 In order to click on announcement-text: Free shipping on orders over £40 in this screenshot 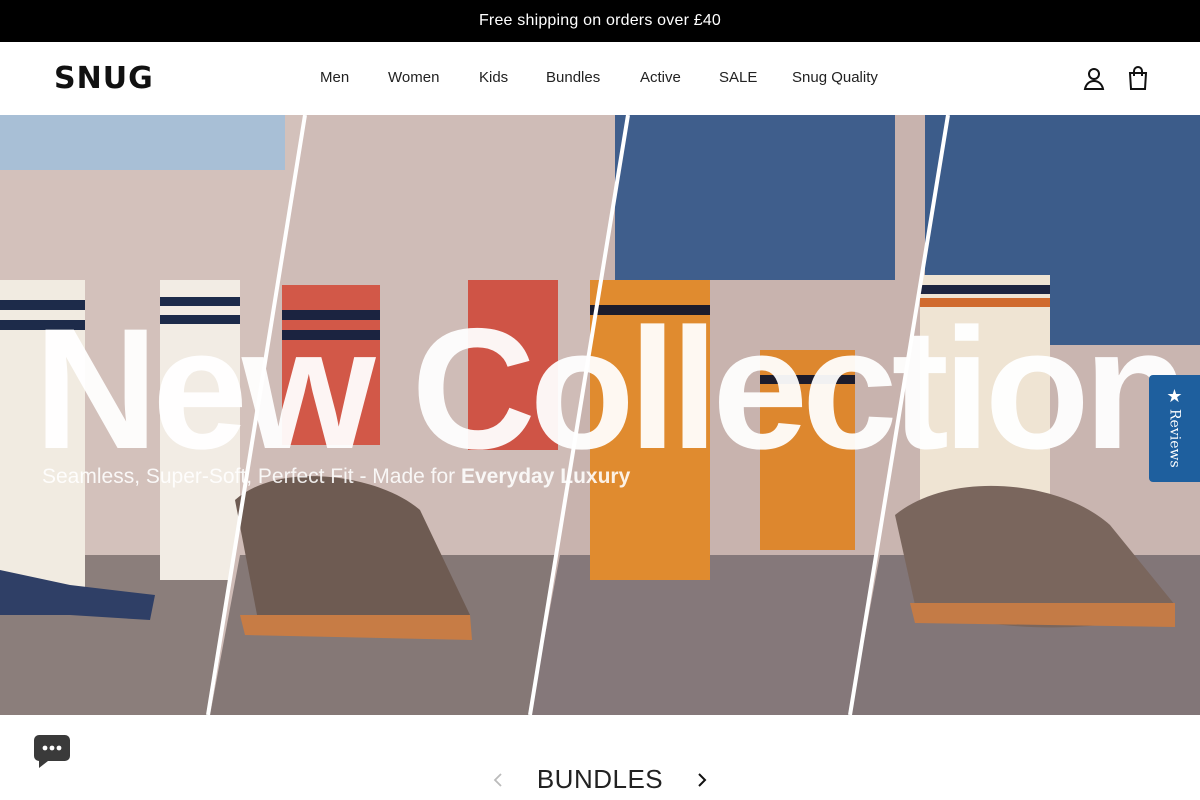, I will do `click(600, 20)`.